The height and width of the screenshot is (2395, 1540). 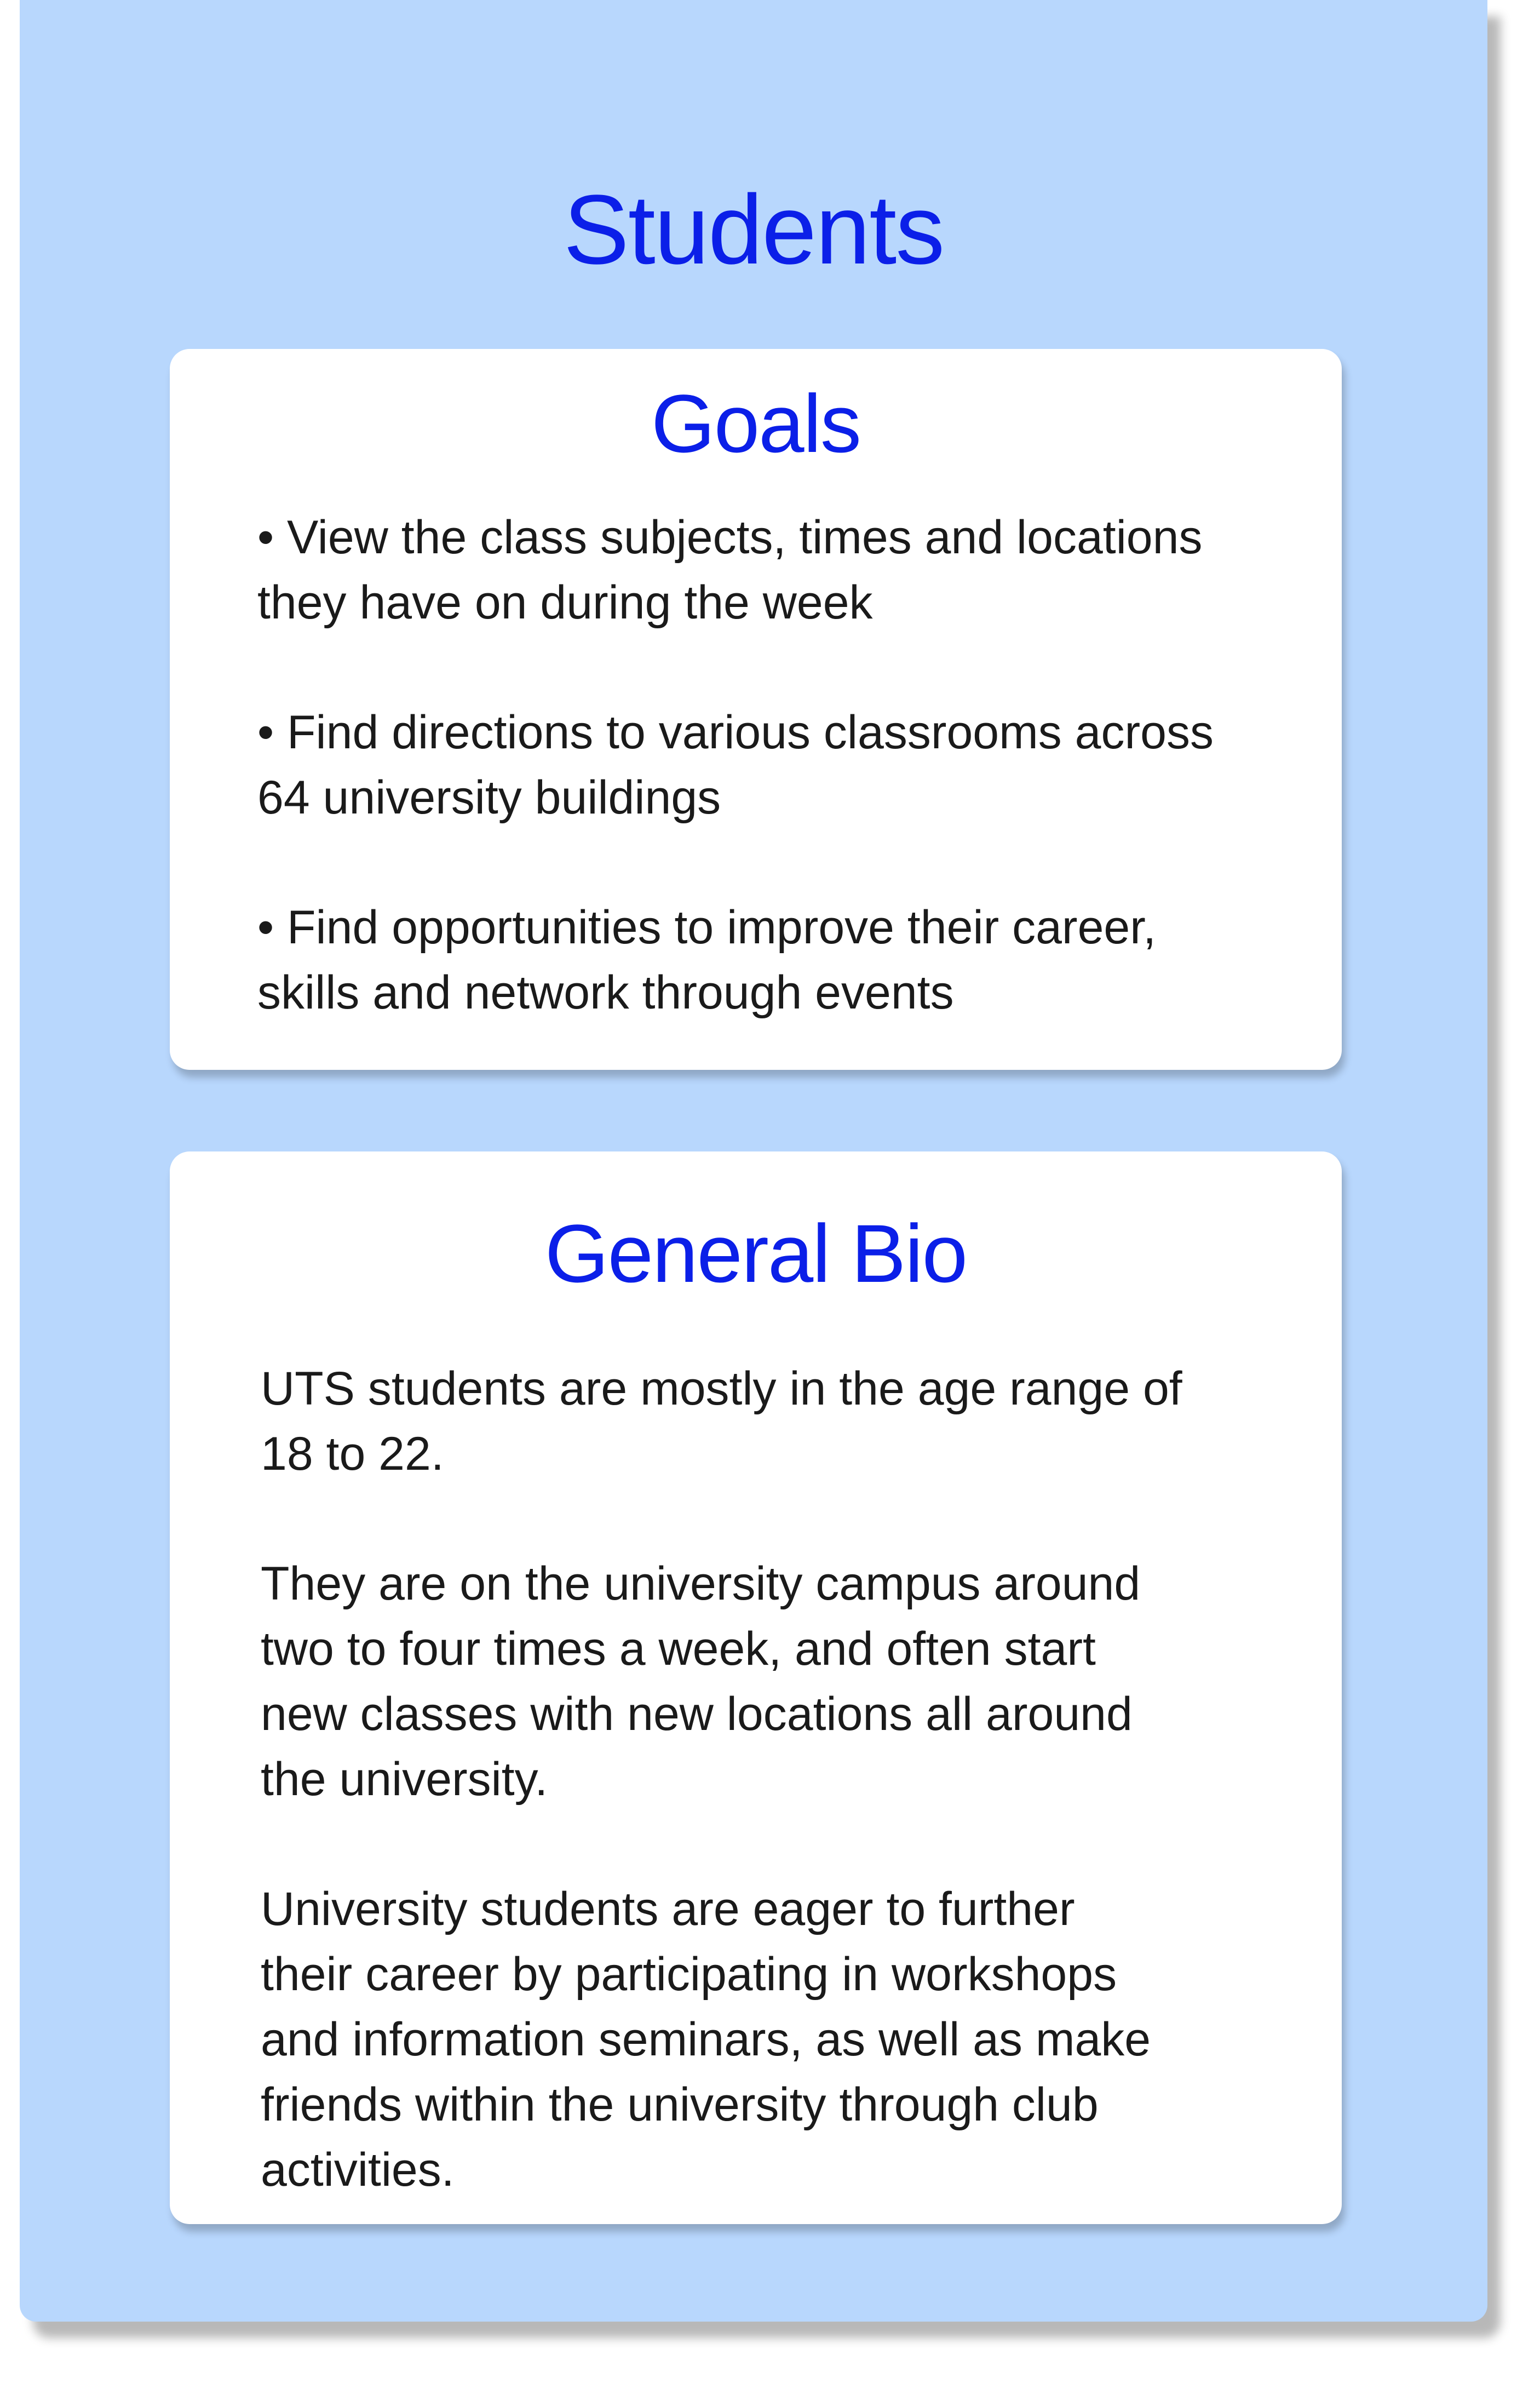 I want to click on goals-heading: Goals, so click(x=756, y=423).